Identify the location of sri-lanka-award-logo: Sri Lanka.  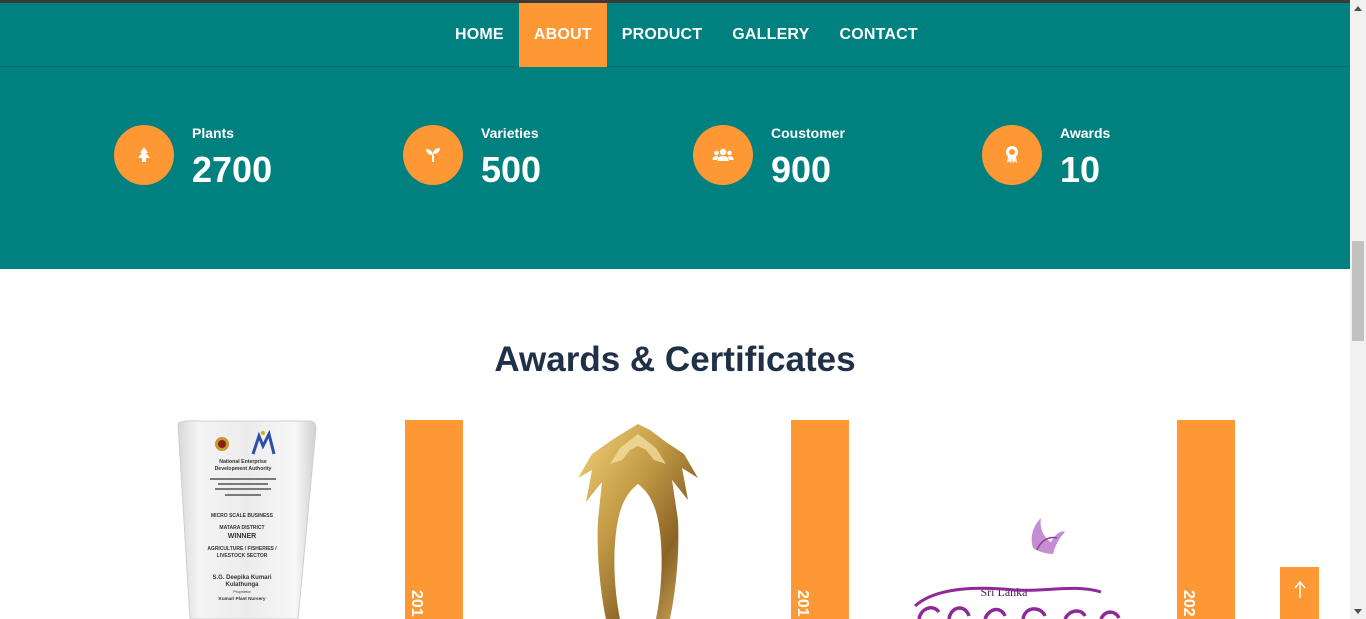
(1017, 568).